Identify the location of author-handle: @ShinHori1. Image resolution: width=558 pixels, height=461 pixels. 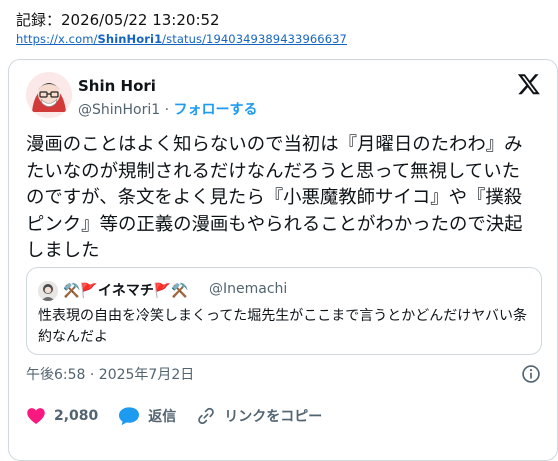
(119, 110).